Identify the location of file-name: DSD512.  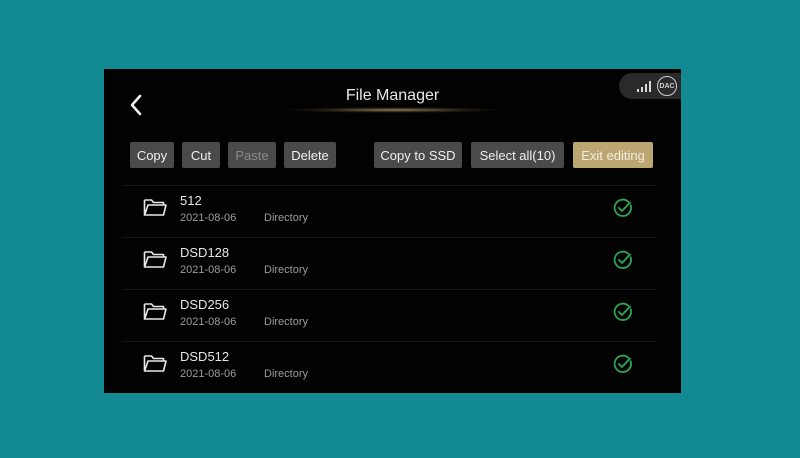
(205, 356).